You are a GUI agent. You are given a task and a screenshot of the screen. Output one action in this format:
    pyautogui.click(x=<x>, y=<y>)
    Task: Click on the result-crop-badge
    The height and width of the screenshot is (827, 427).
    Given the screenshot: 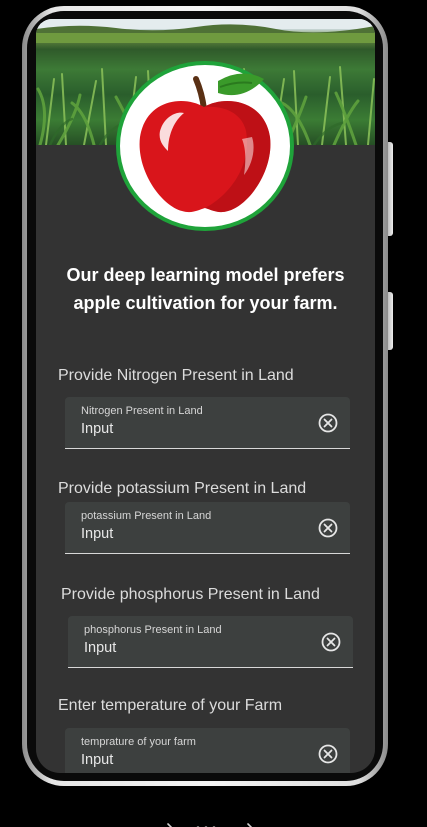 What is the action you would take?
    pyautogui.click(x=205, y=146)
    